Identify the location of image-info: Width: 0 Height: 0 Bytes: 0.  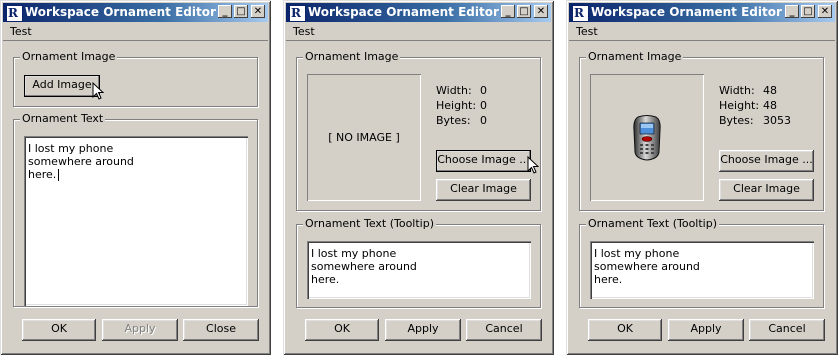
(461, 105).